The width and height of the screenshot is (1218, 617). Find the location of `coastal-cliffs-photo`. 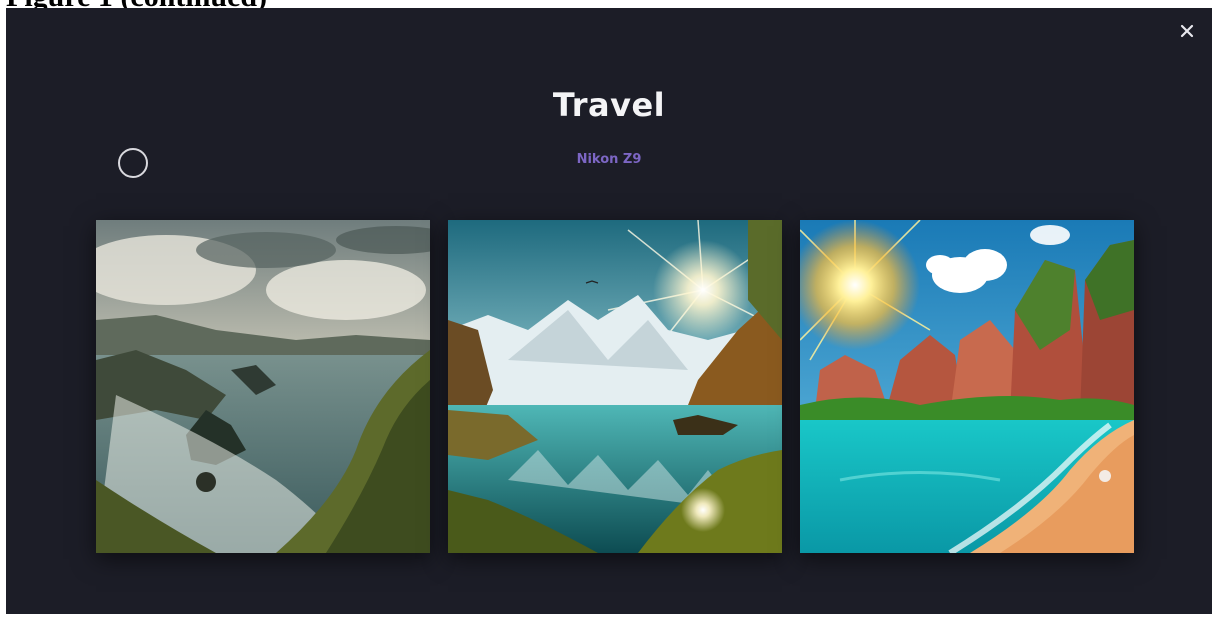

coastal-cliffs-photo is located at coordinates (263, 386).